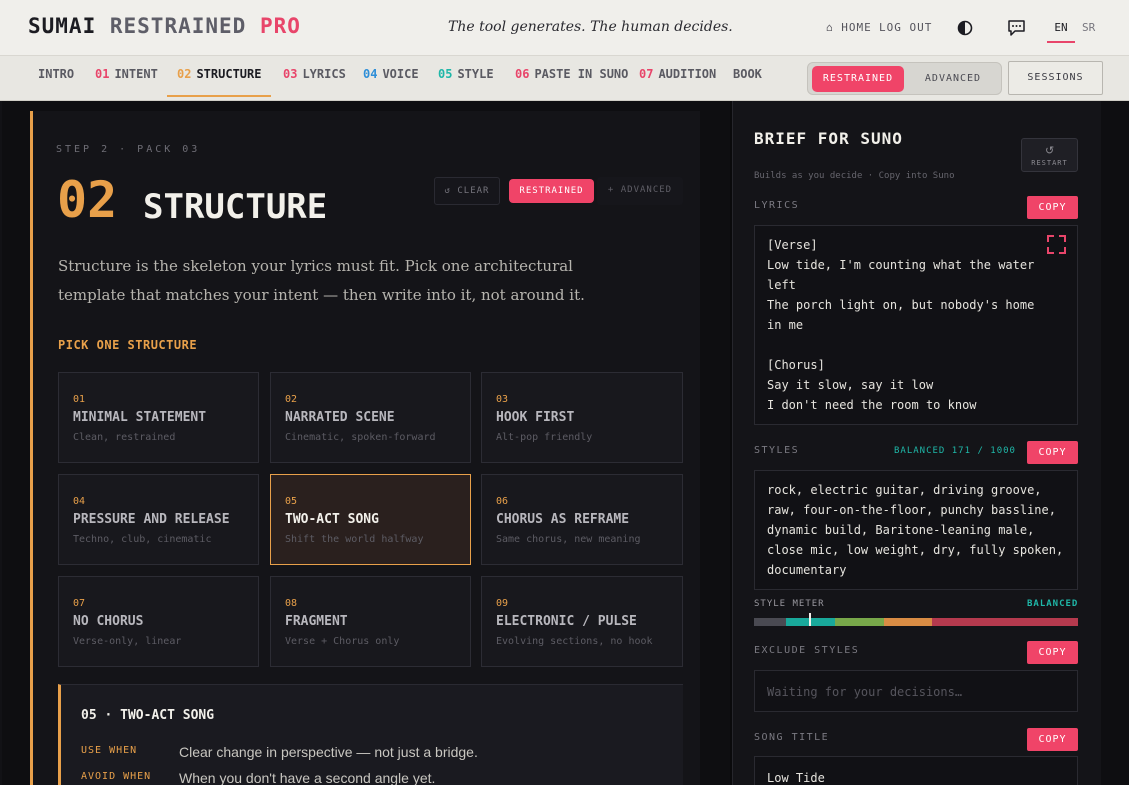  I want to click on expand-icon, so click(1056, 244).